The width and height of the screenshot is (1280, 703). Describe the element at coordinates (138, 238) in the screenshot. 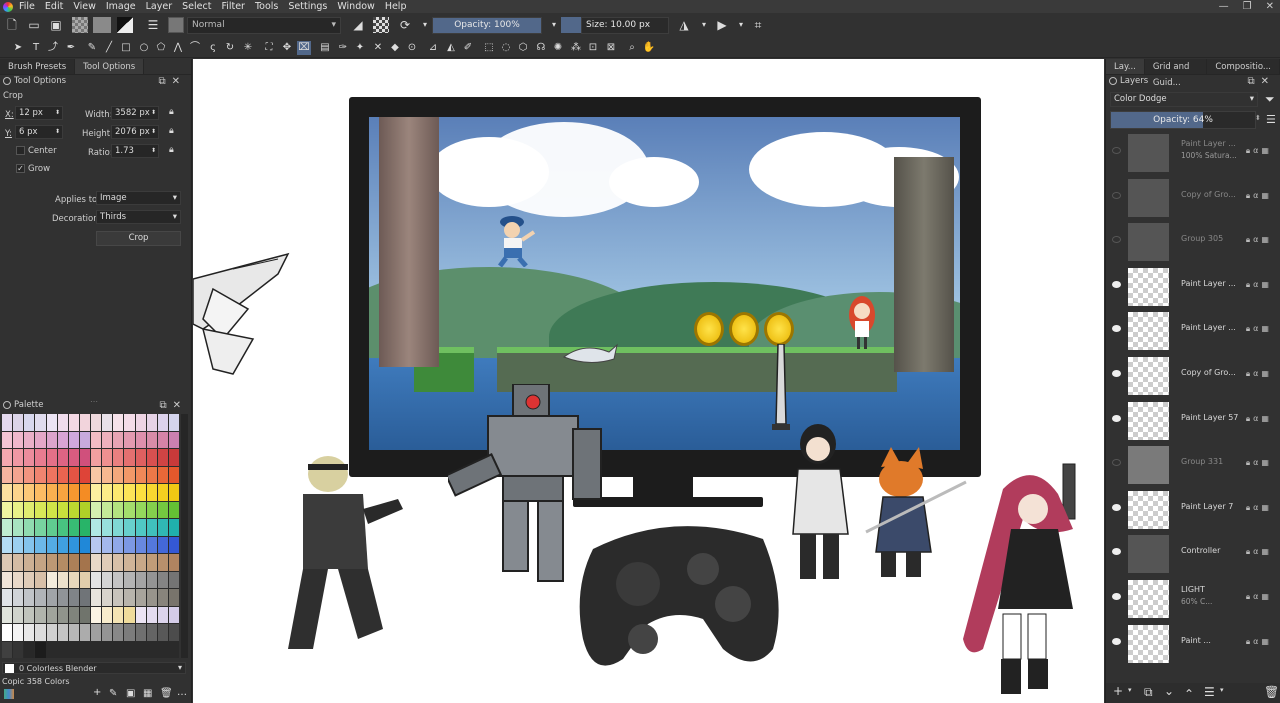

I see `crop-button: Crop` at that location.